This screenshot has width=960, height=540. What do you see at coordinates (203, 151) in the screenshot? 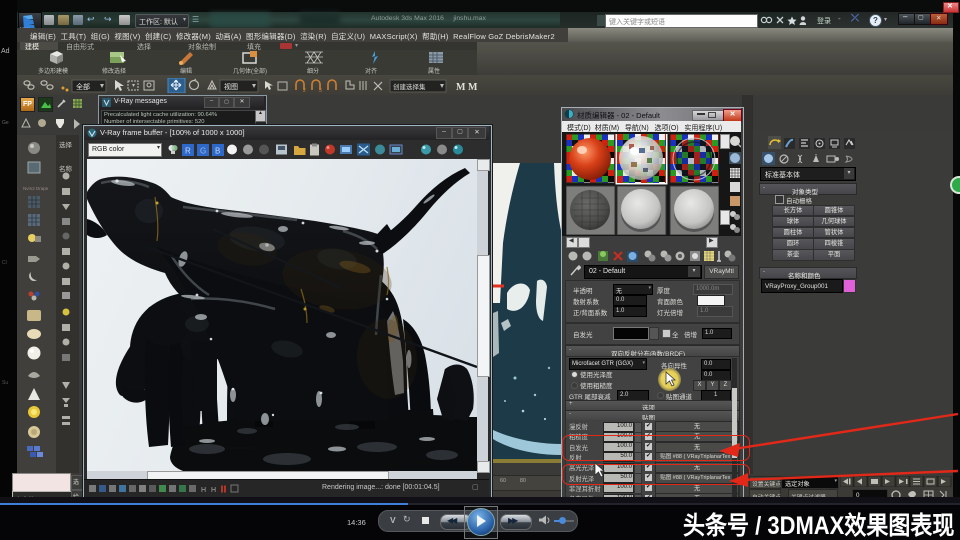
I see `svg-text: G` at bounding box center [203, 151].